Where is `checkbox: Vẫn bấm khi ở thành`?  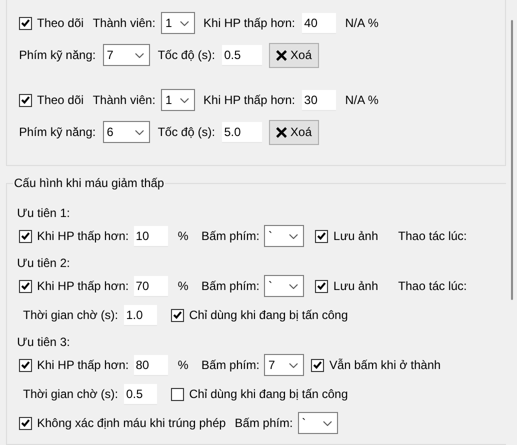 checkbox: Vẫn bấm khi ở thành is located at coordinates (376, 365).